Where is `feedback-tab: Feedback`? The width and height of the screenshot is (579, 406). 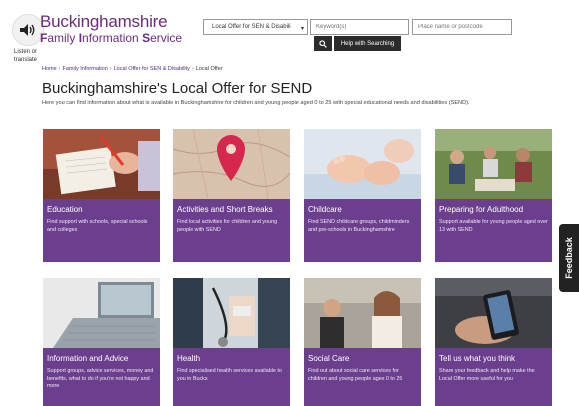
feedback-tab: Feedback is located at coordinates (569, 258).